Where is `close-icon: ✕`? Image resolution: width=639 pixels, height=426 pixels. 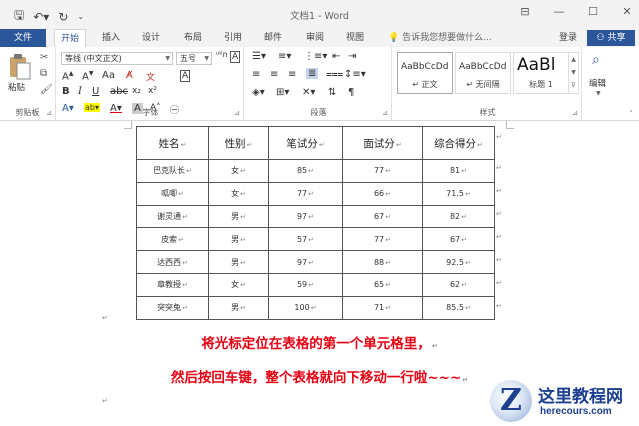 close-icon: ✕ is located at coordinates (627, 11).